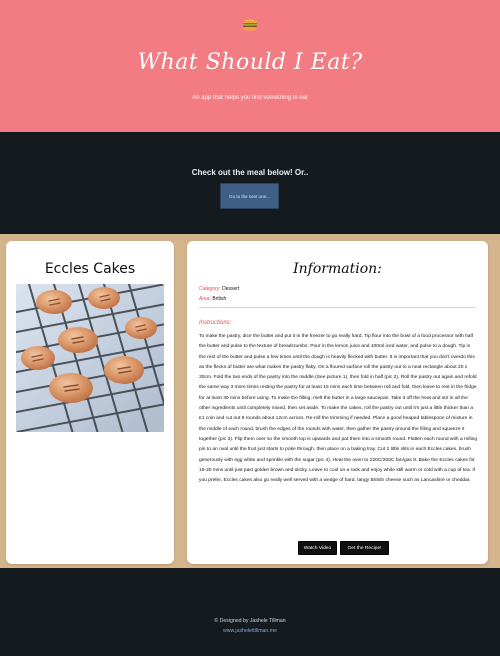 The image size is (500, 656). Describe the element at coordinates (210, 289) in the screenshot. I see `category-label: Category:` at that location.